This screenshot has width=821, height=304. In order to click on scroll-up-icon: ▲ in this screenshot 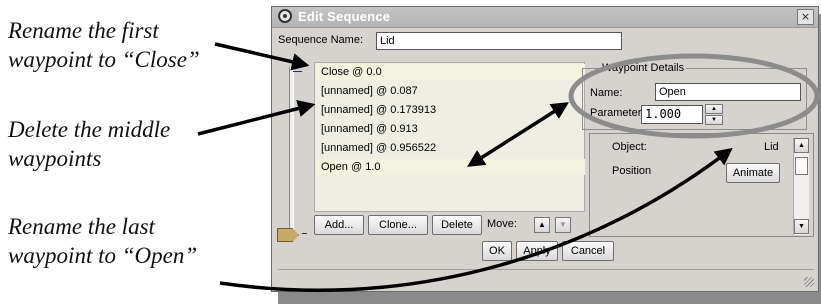, I will do `click(801, 145)`.